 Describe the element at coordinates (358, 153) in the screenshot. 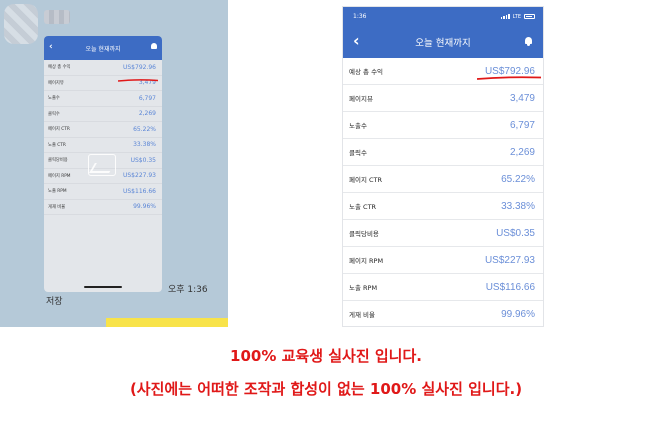

I see `metric-label: 클릭수` at that location.